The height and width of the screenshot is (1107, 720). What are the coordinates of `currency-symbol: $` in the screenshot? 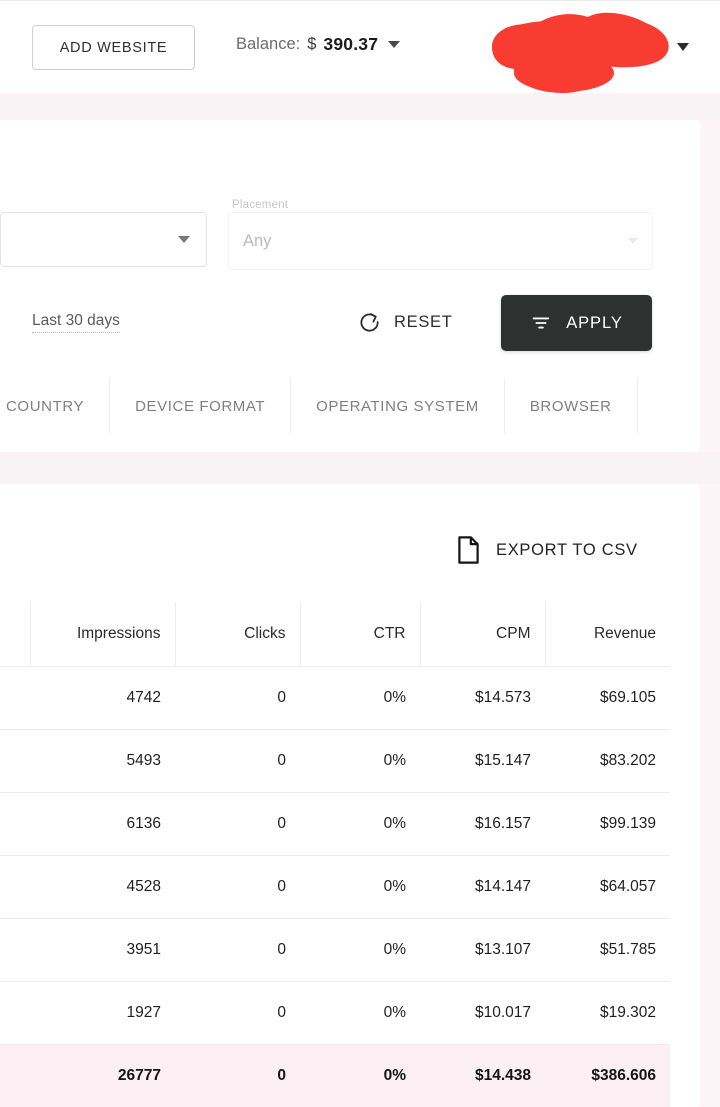 It's located at (312, 44).